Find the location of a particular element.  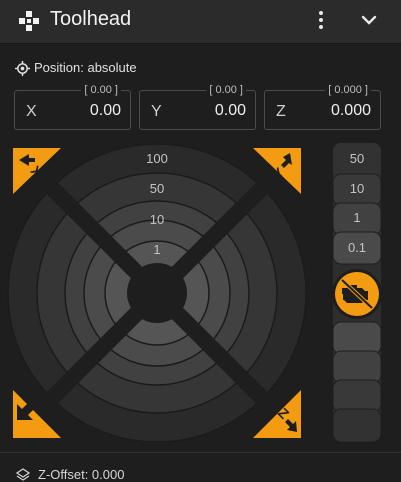

toolhead-dpad-icon is located at coordinates (29, 21).